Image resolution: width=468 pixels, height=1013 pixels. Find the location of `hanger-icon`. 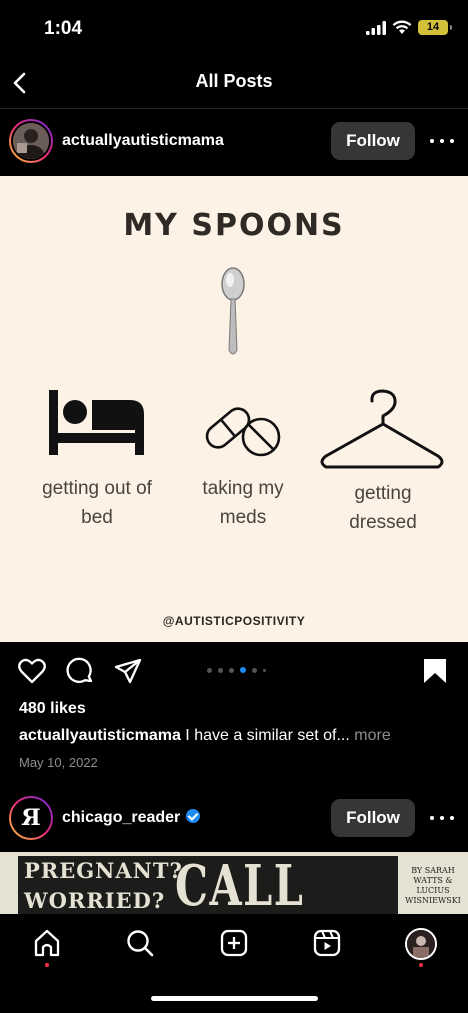

hanger-icon is located at coordinates (382, 429).